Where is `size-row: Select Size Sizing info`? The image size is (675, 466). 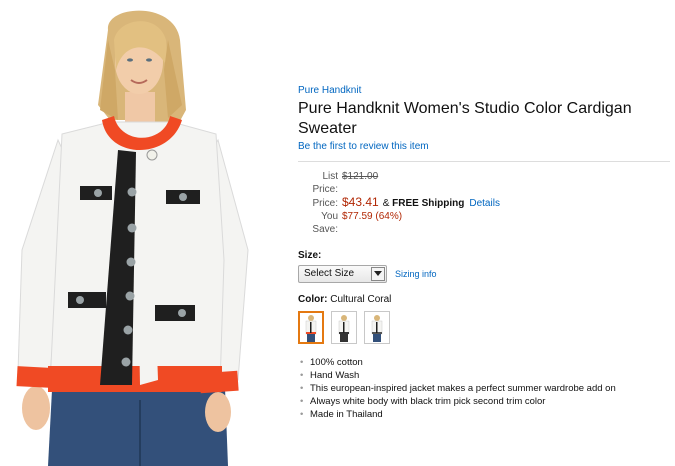
size-row: Select Size Sizing info is located at coordinates (484, 274).